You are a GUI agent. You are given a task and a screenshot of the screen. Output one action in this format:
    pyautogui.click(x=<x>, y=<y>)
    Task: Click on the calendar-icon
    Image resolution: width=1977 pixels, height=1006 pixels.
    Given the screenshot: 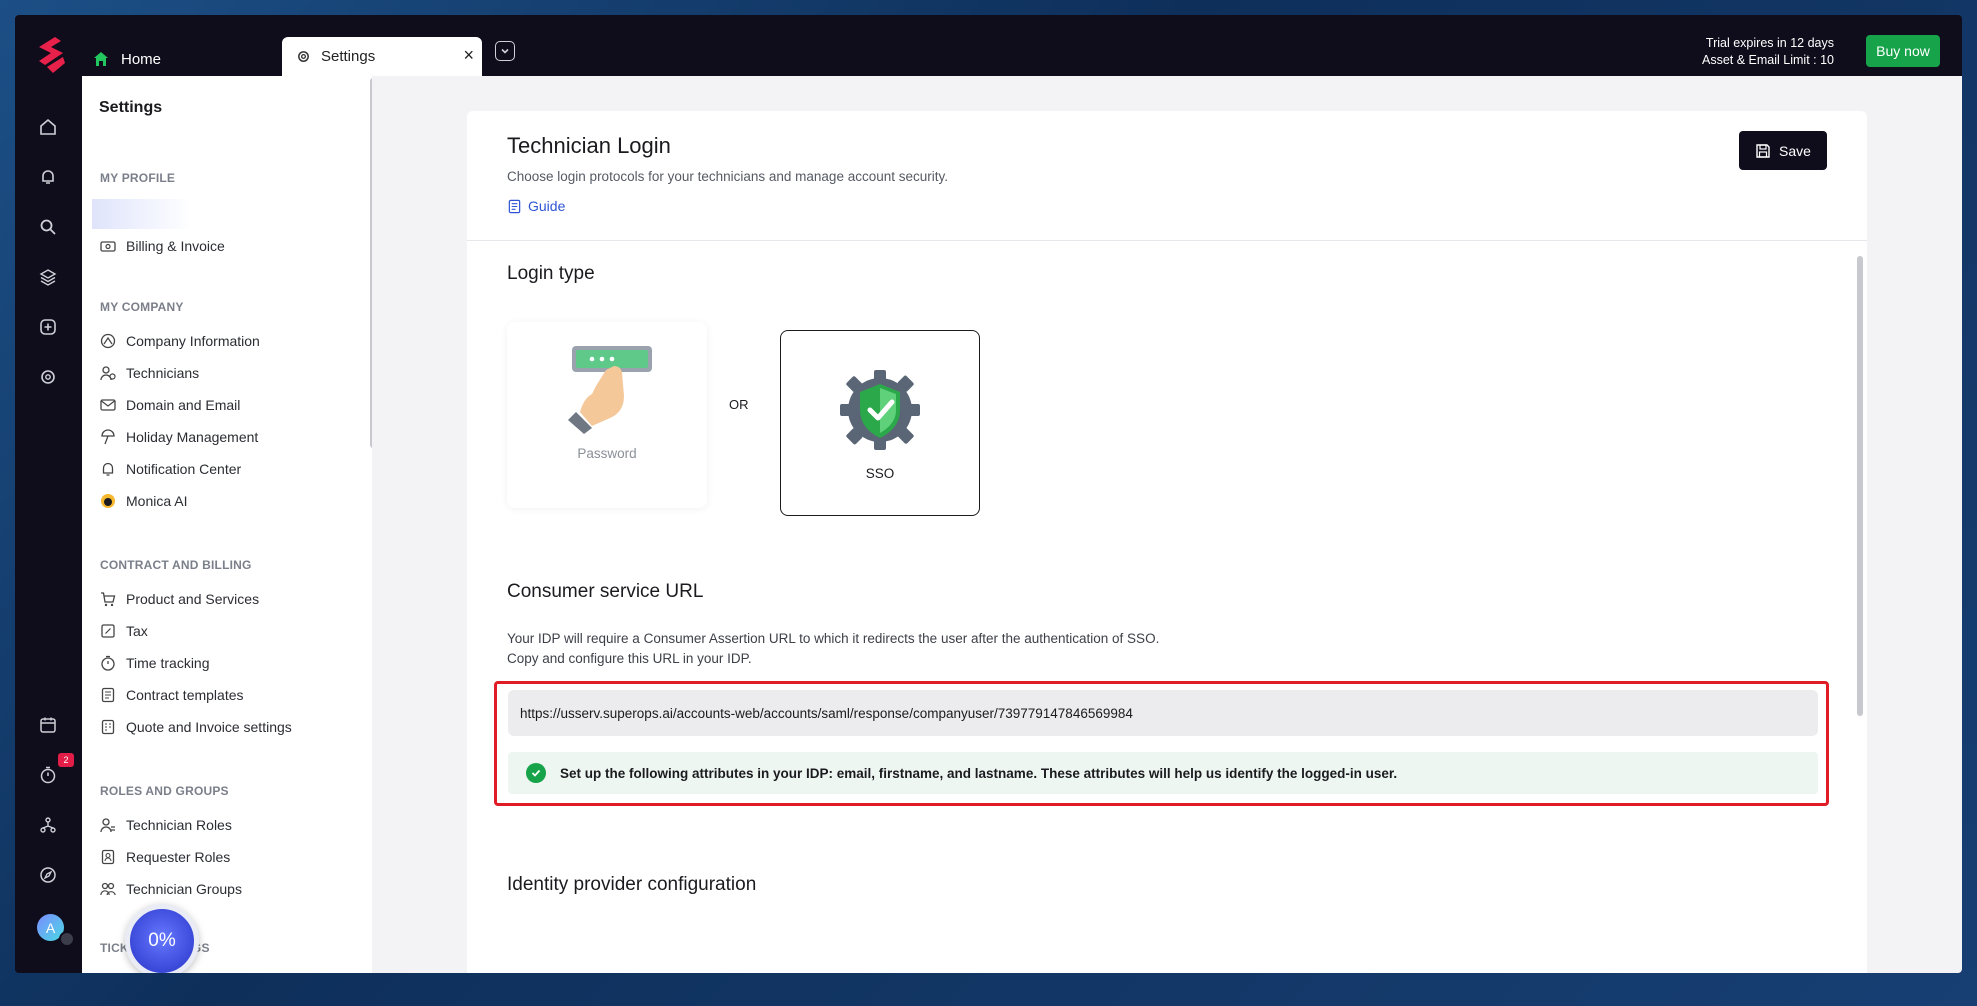 What is the action you would take?
    pyautogui.click(x=48, y=725)
    